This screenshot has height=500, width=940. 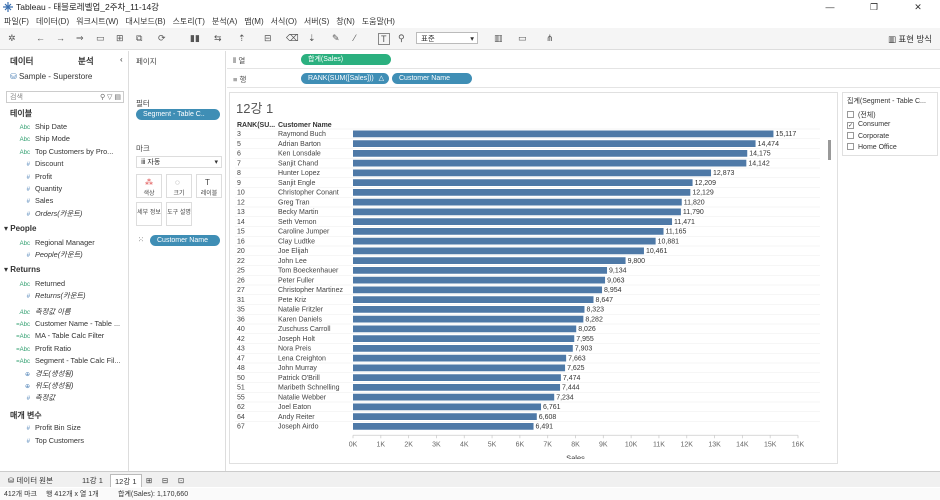 What do you see at coordinates (42, 138) in the screenshot?
I see `field-item: Abc Ship Mode` at bounding box center [42, 138].